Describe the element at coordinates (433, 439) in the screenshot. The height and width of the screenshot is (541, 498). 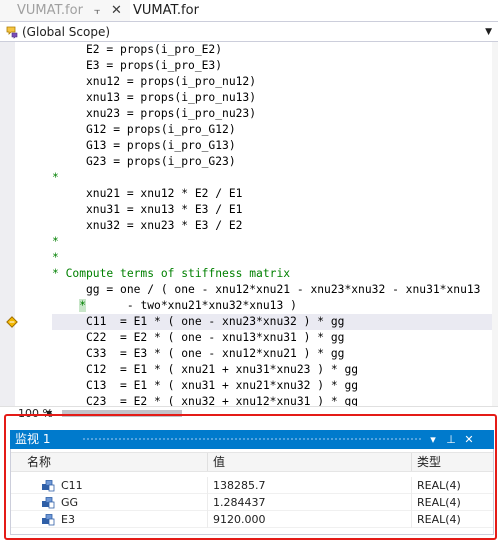
I see `window-options-icon: ▾` at that location.